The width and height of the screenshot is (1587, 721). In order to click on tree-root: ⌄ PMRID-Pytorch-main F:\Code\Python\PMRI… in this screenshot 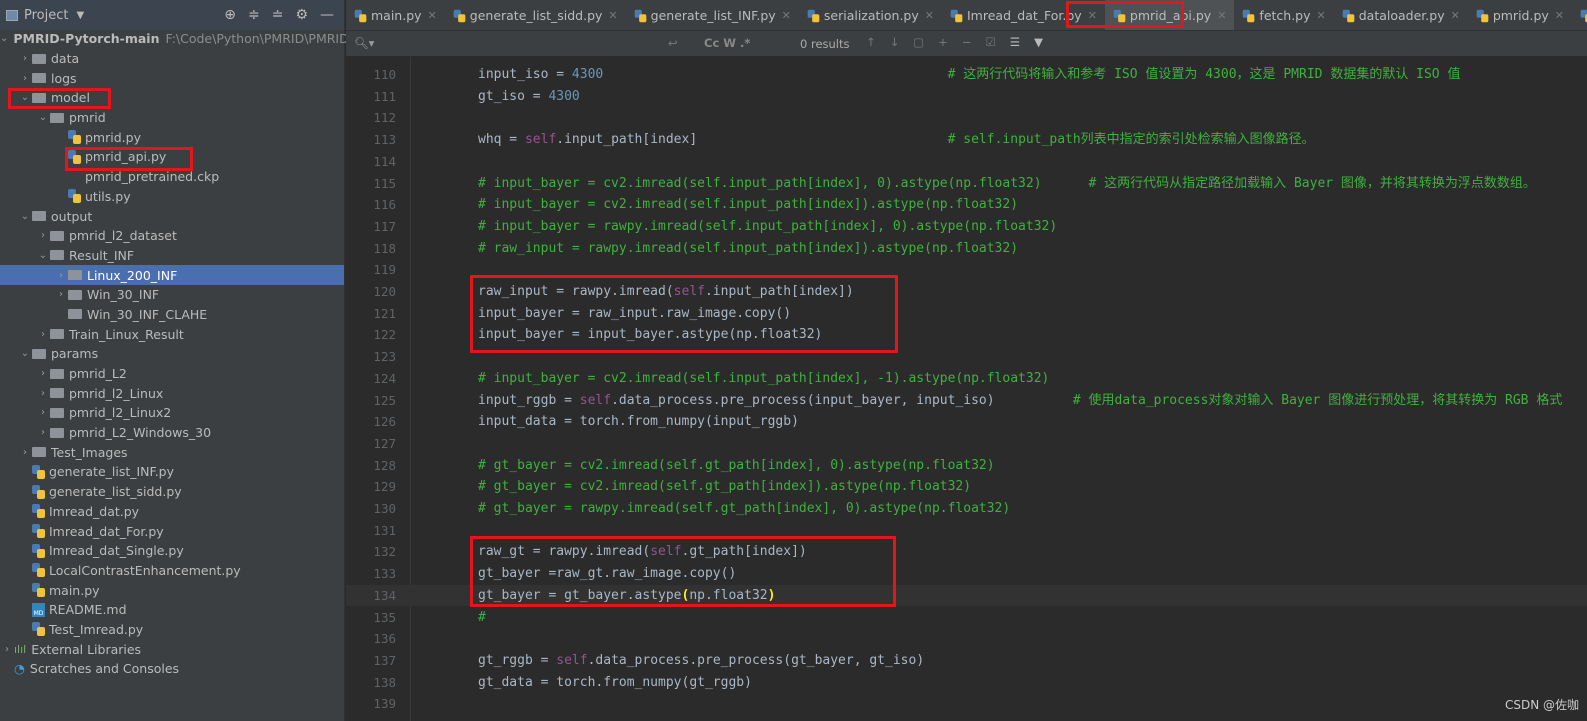, I will do `click(174, 39)`.